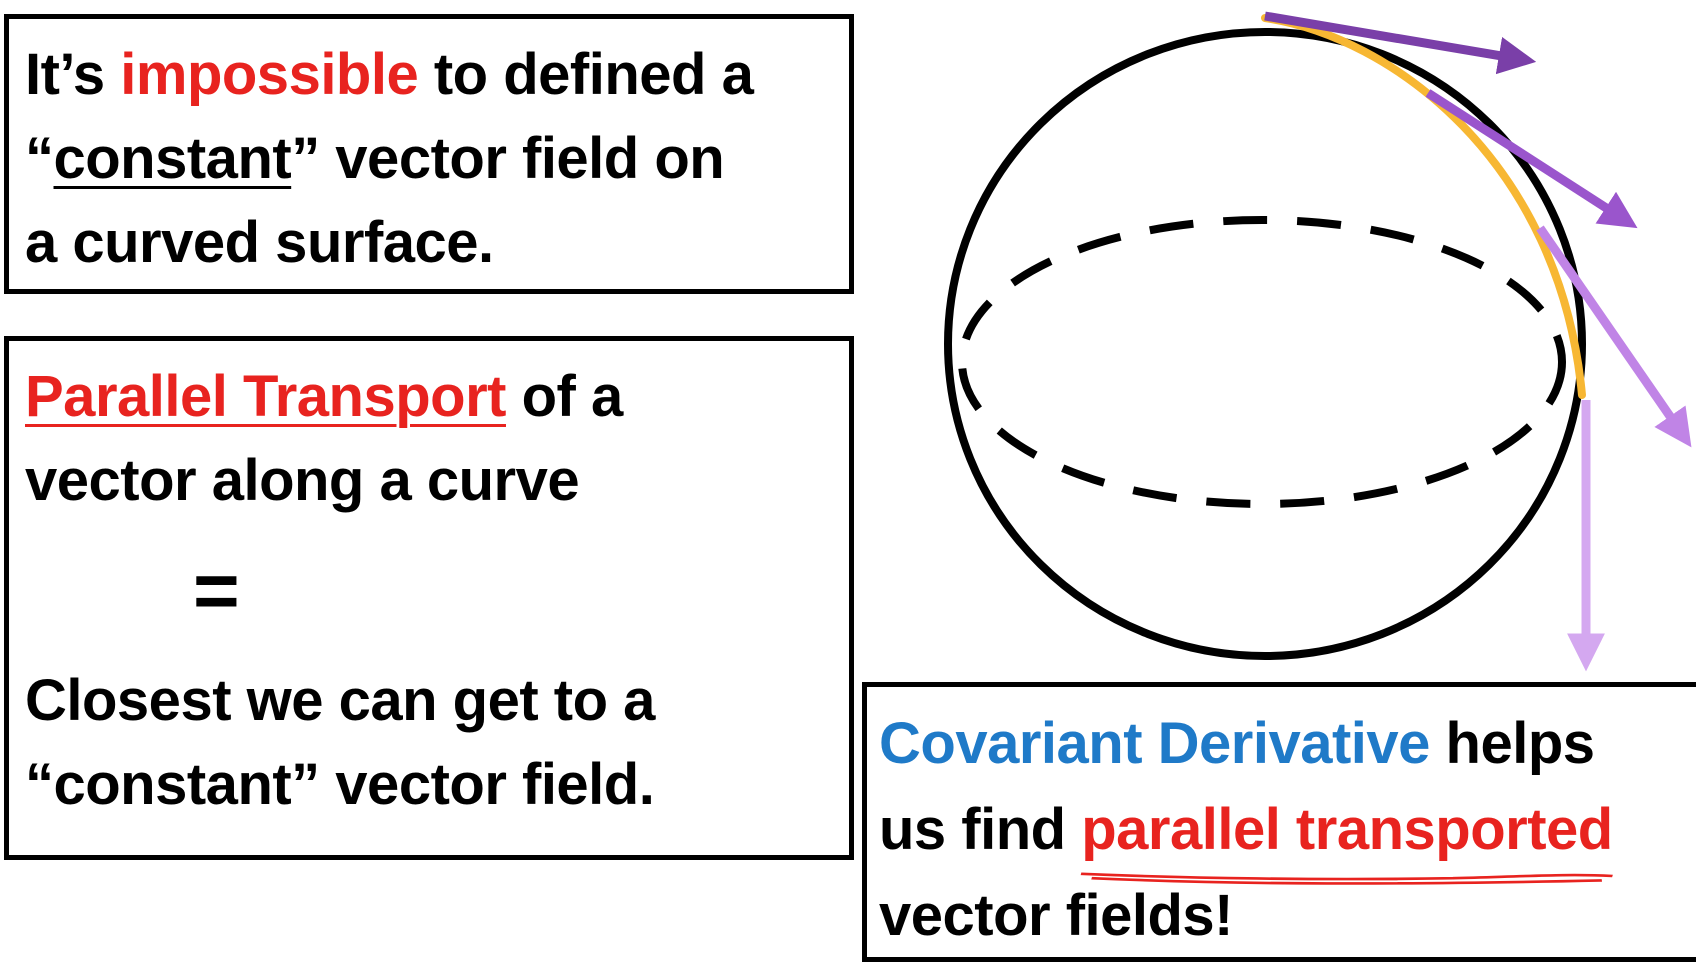 This screenshot has height=962, width=1696. What do you see at coordinates (1347, 878) in the screenshot?
I see `hand-drawn-underline` at bounding box center [1347, 878].